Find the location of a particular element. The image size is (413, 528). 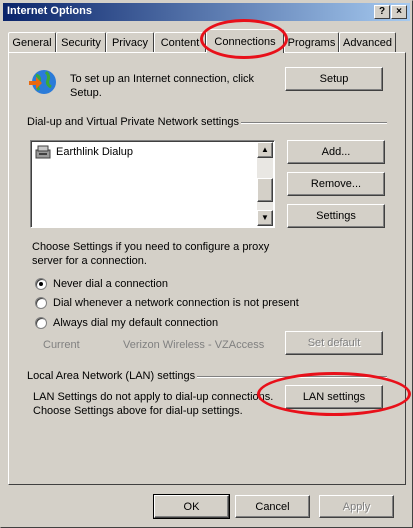

setup-description-line2: Setup. is located at coordinates (86, 93).